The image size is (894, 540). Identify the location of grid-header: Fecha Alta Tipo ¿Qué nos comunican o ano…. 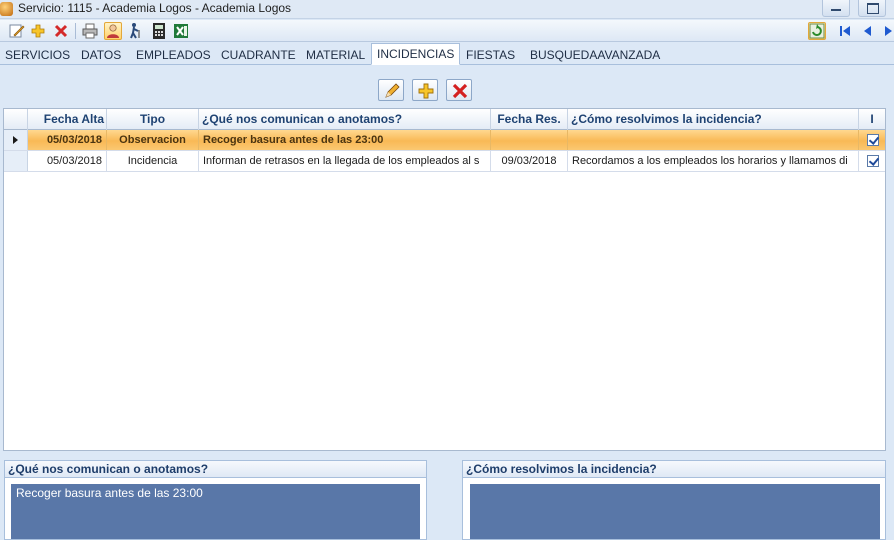
(444, 119).